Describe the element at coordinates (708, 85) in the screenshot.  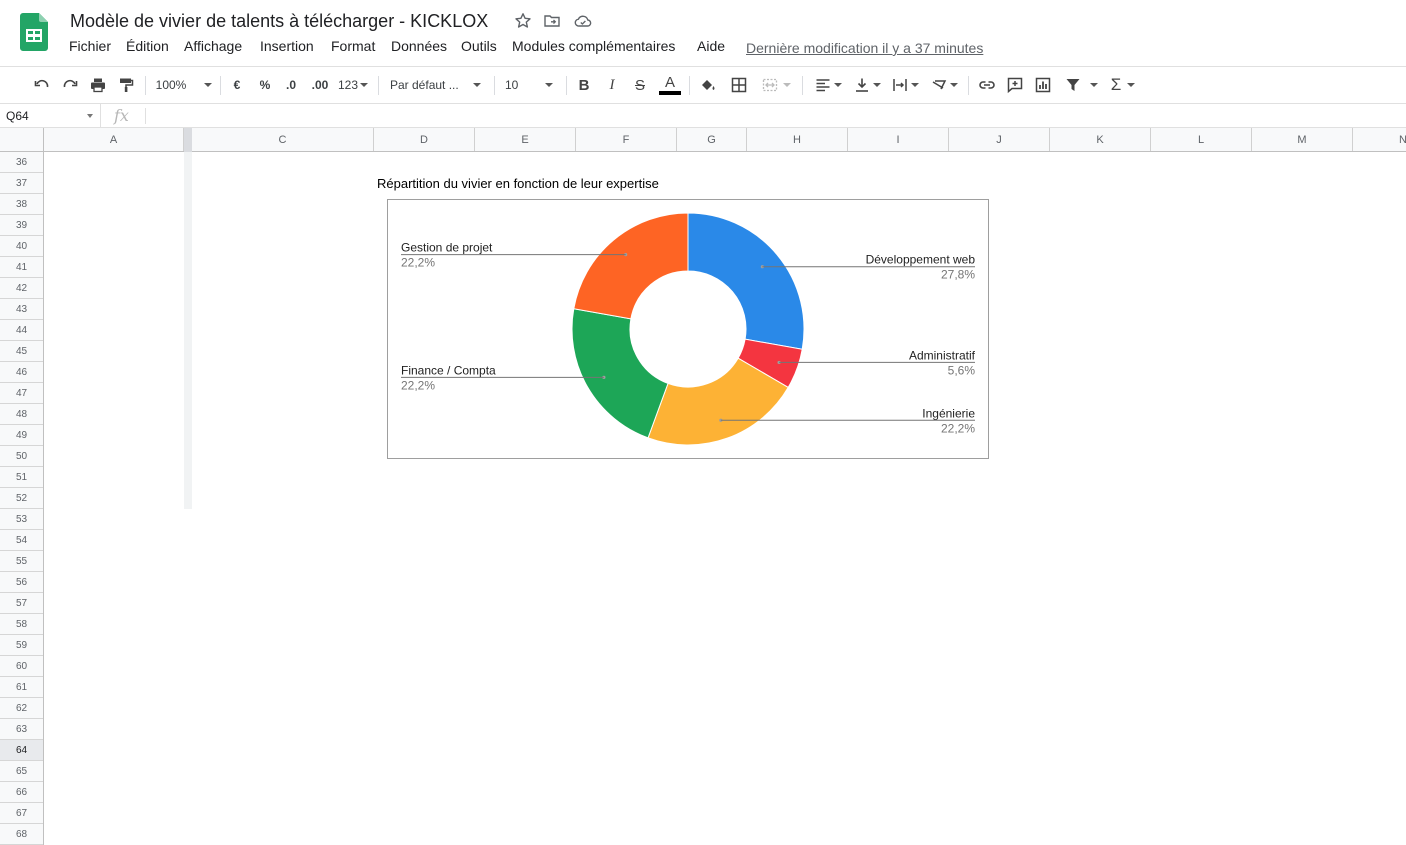
I see `fill-color-button` at that location.